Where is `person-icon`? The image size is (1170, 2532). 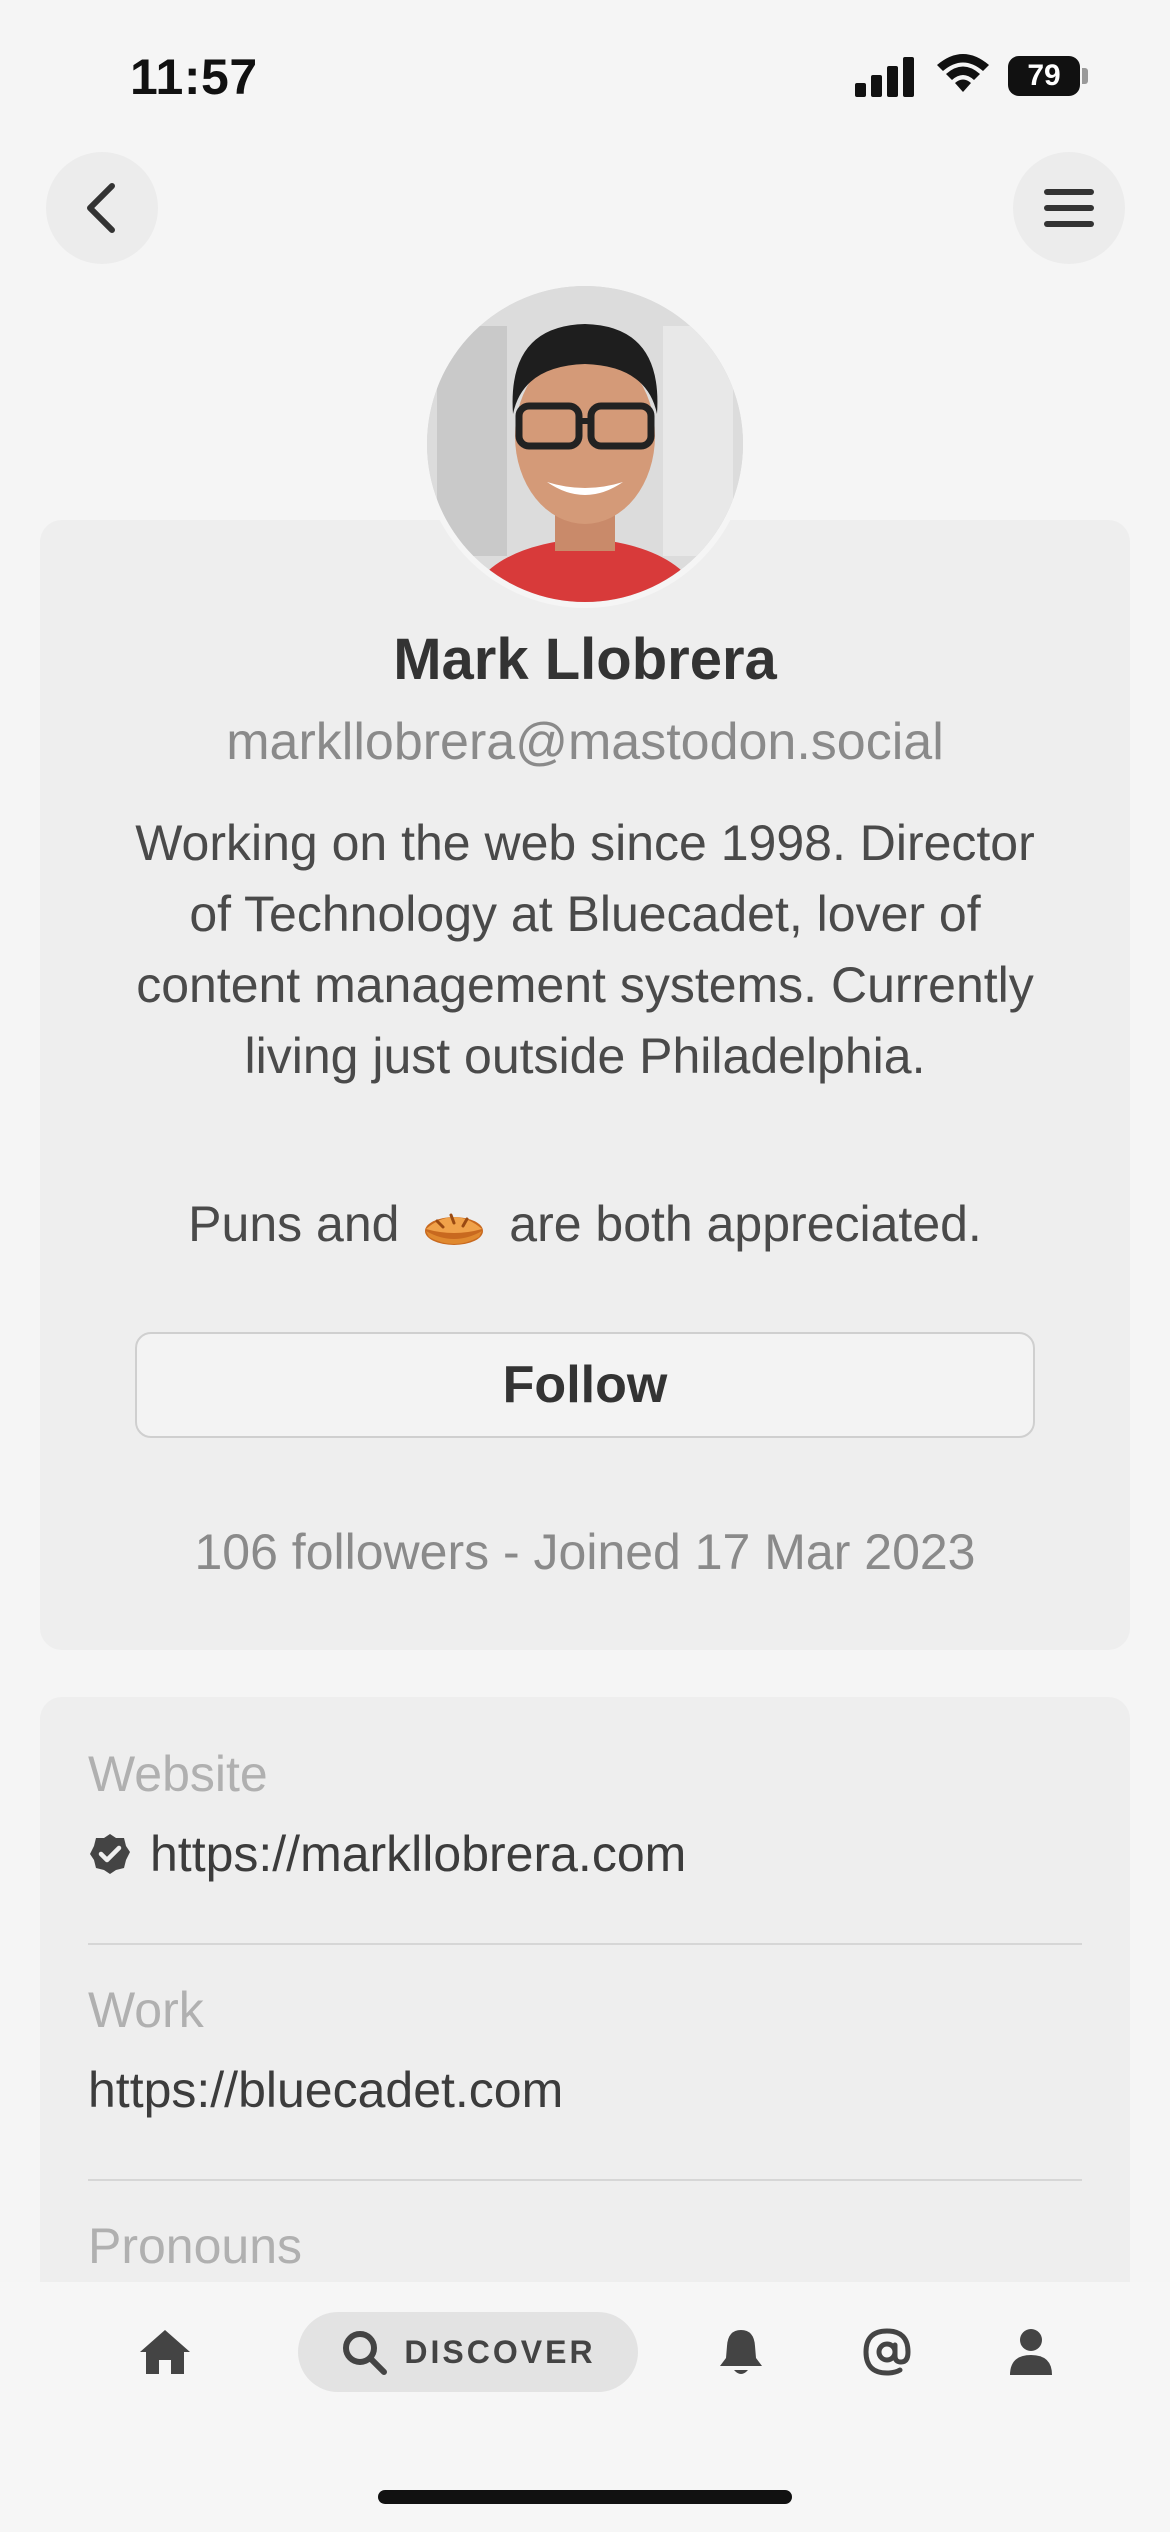
person-icon is located at coordinates (1031, 2352).